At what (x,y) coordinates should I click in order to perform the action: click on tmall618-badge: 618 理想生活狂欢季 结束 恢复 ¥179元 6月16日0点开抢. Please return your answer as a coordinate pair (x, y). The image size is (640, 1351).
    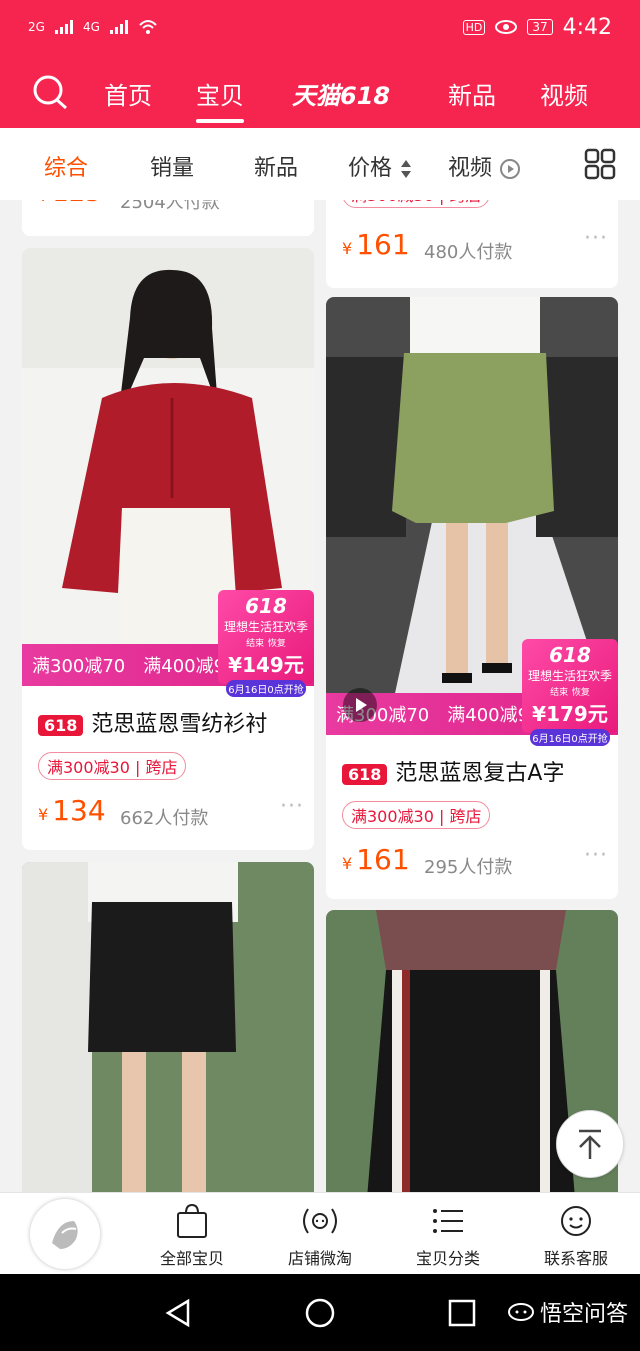
    Looking at the image, I should click on (570, 692).